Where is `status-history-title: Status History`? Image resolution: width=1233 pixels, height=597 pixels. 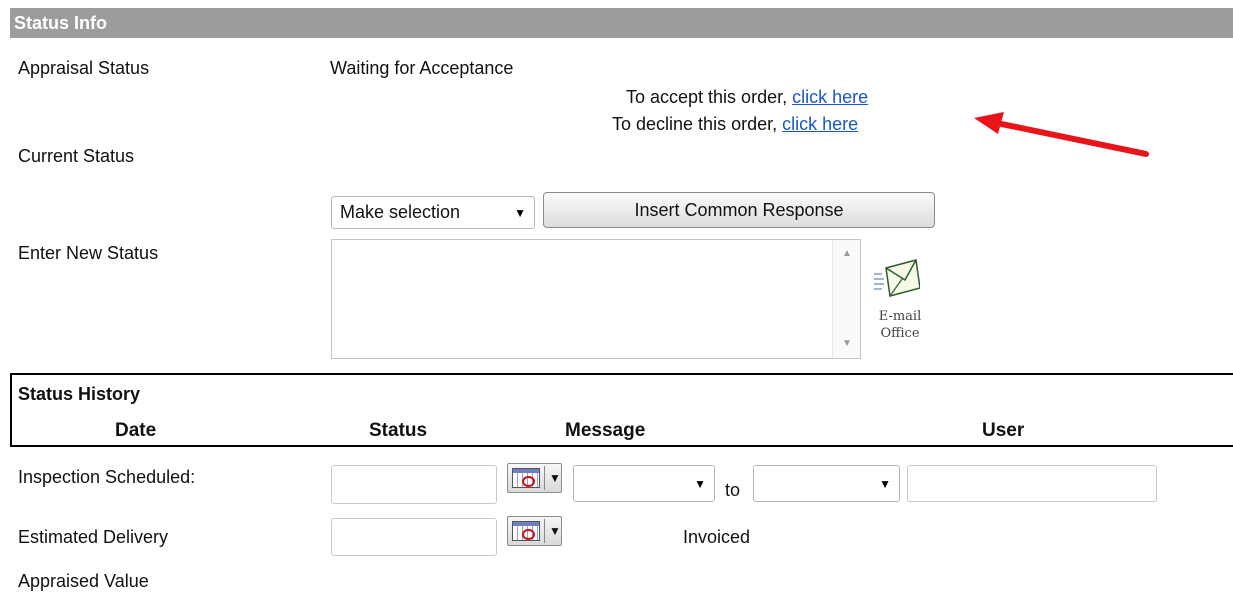 status-history-title: Status History is located at coordinates (79, 394).